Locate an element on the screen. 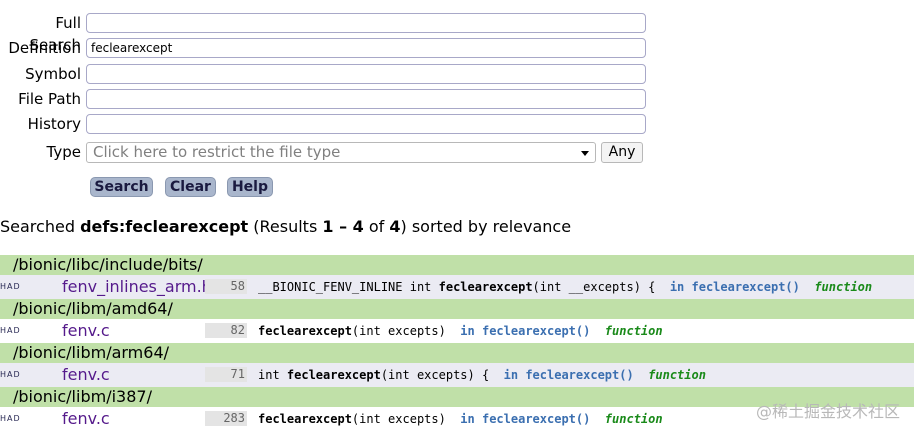 Image resolution: width=914 pixels, height=434 pixels. line-number: 283 is located at coordinates (226, 418).